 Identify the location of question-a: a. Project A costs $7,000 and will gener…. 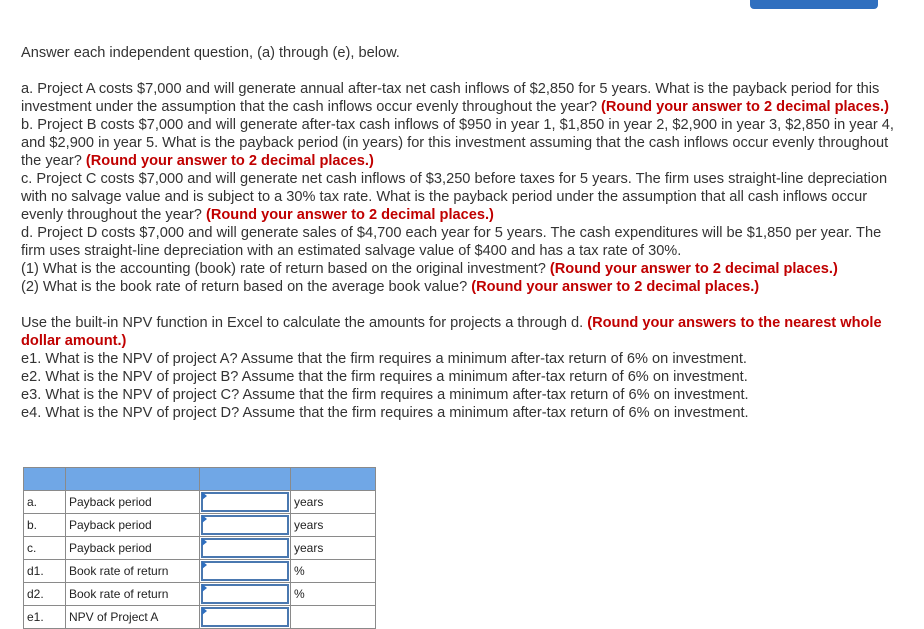
(455, 98).